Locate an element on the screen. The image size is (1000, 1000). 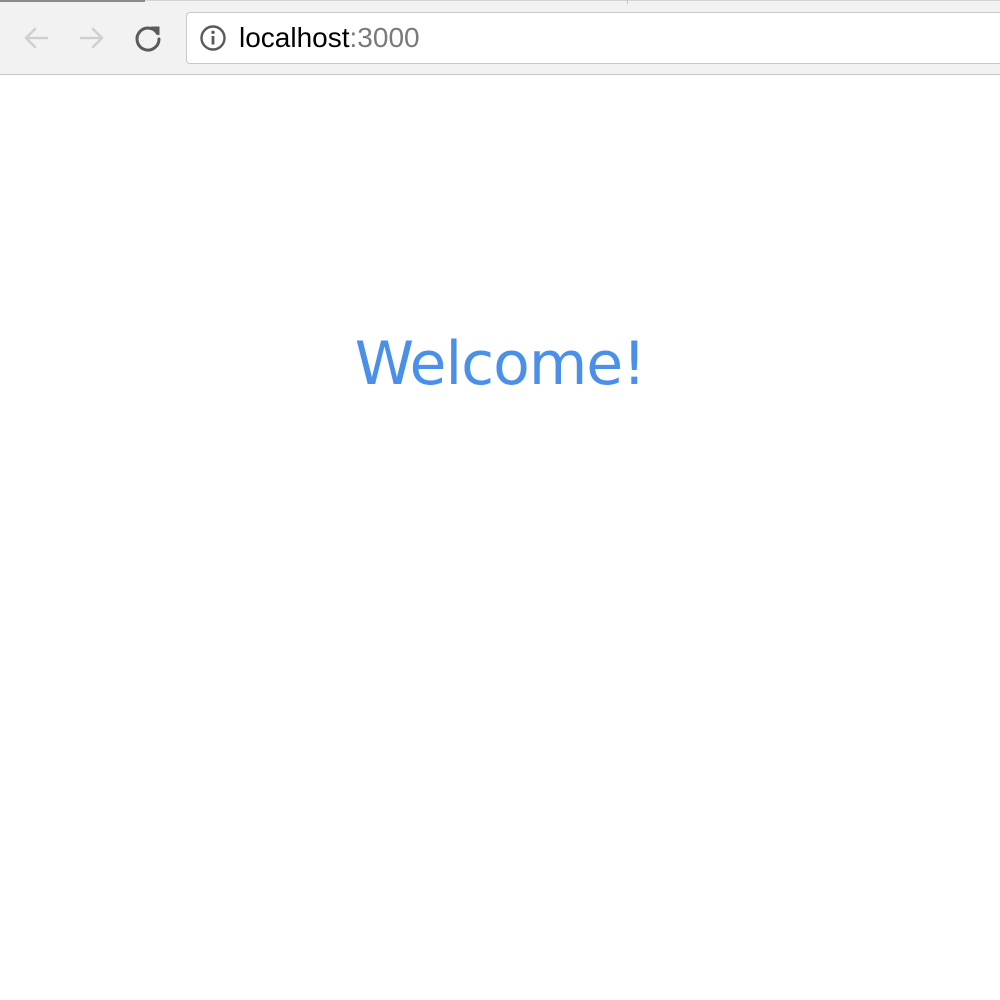
url-port: 3000 is located at coordinates (388, 37).